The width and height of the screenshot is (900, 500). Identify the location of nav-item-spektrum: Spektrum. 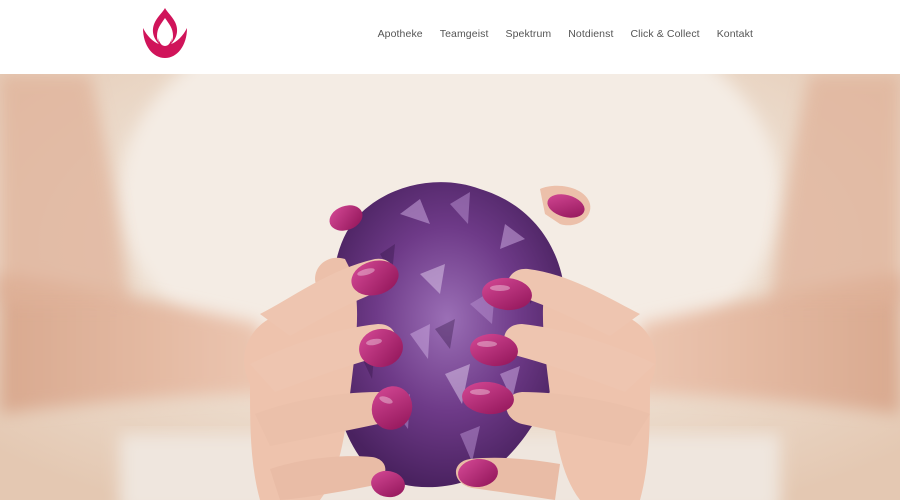
(529, 34).